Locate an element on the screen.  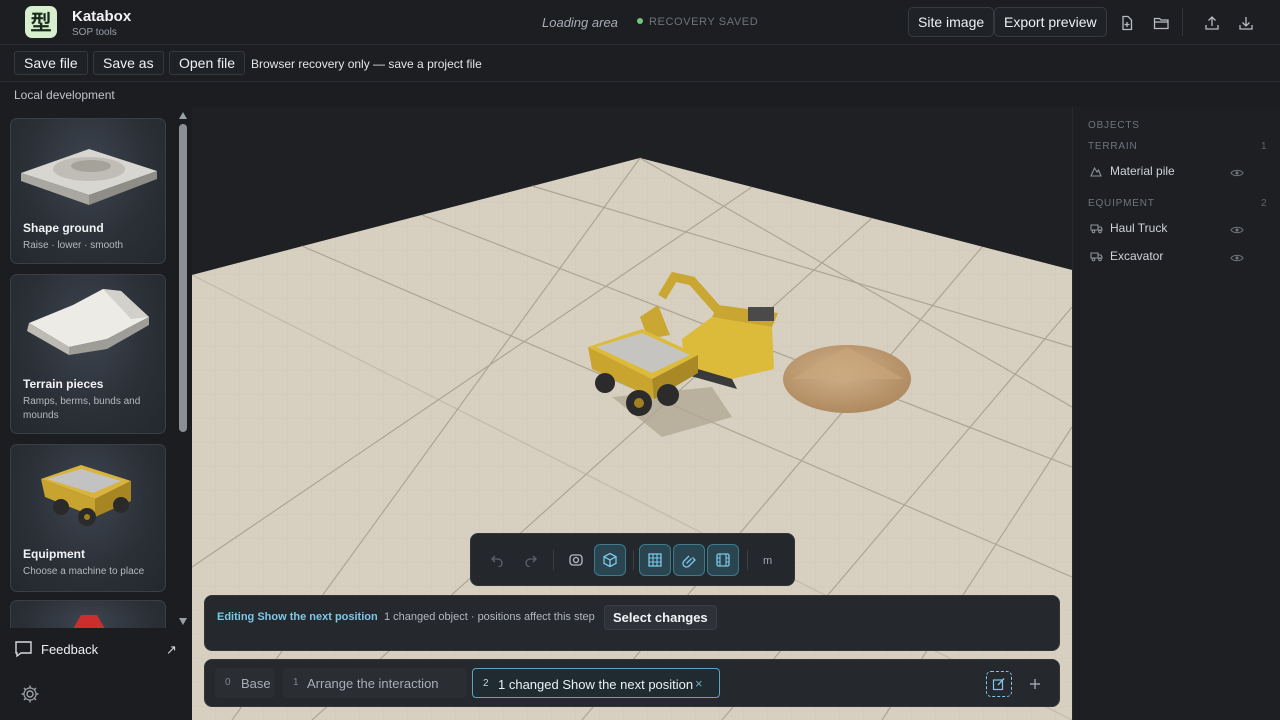
camera-view-icon is located at coordinates (576, 560).